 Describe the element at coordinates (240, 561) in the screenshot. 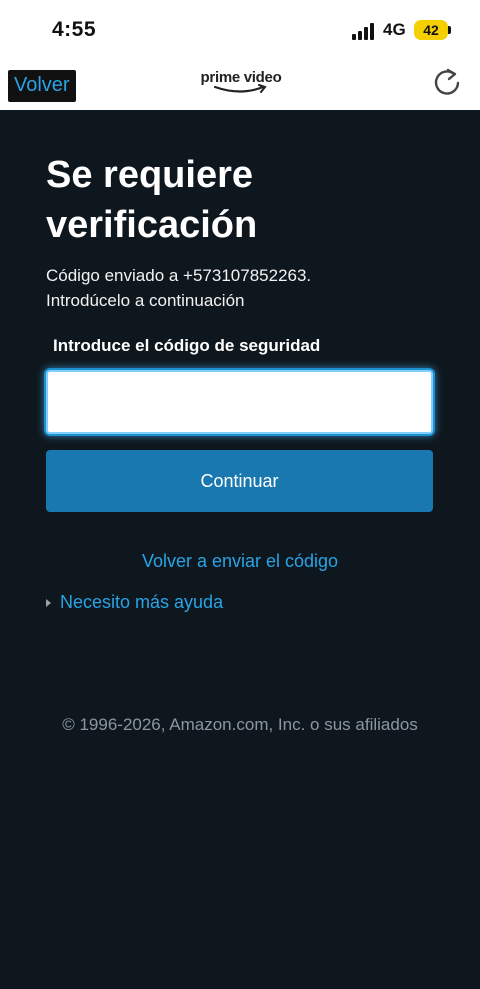

I see `resend-code-link: Volver a enviar el código` at that location.